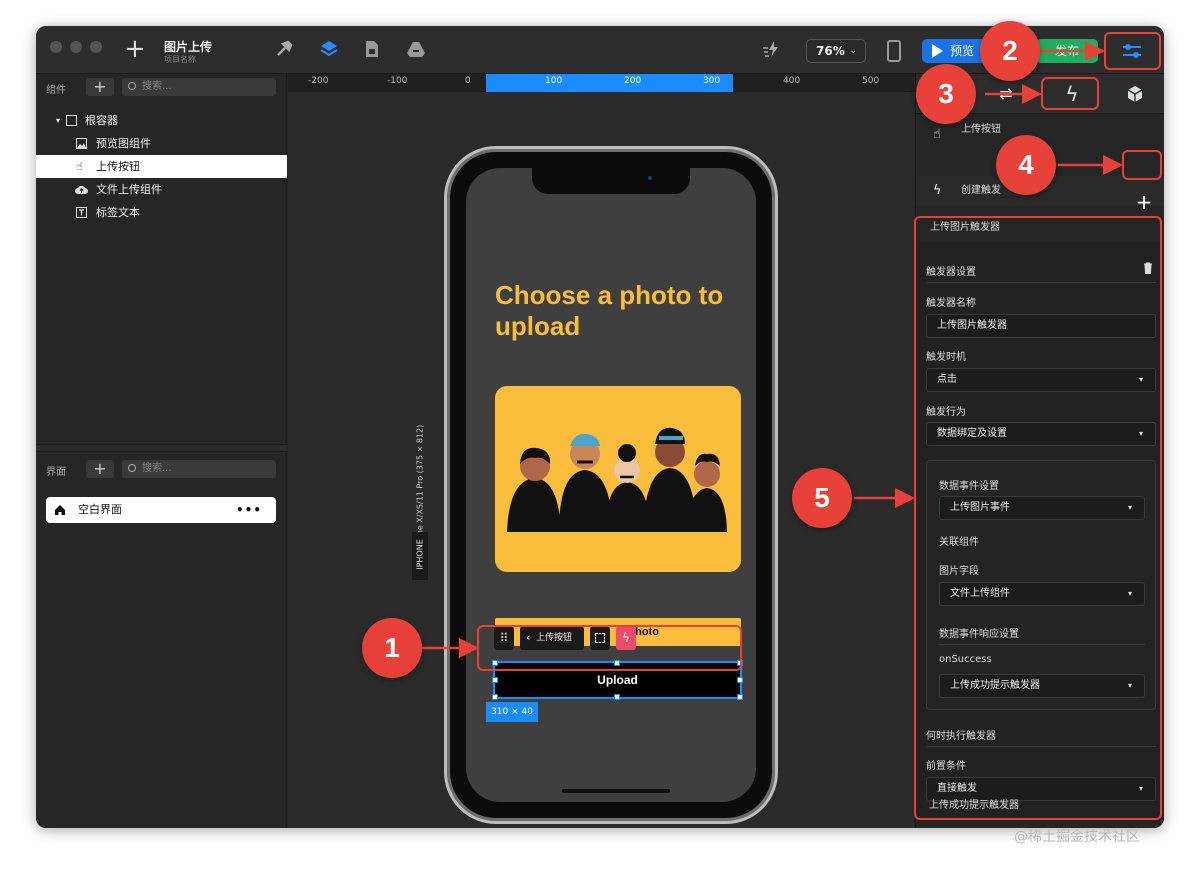 The width and height of the screenshot is (1200, 871). What do you see at coordinates (871, 81) in the screenshot?
I see `ruler-tick: 500` at bounding box center [871, 81].